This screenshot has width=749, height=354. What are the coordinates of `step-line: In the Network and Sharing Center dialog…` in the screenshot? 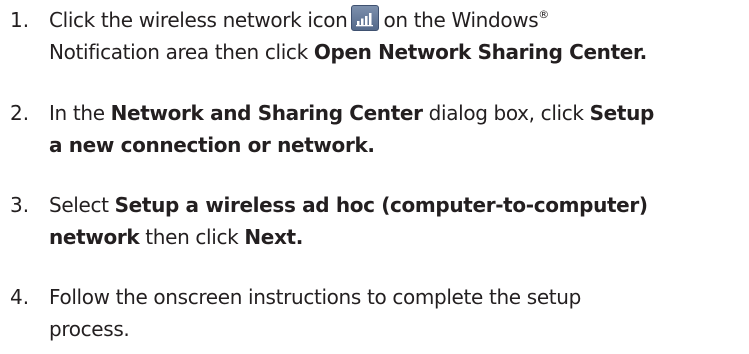 It's located at (399, 113).